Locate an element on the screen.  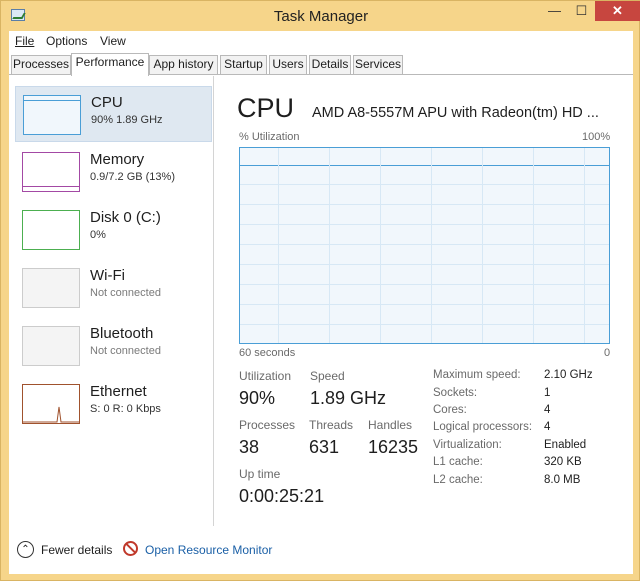
utilization-trace is located at coordinates (424, 165).